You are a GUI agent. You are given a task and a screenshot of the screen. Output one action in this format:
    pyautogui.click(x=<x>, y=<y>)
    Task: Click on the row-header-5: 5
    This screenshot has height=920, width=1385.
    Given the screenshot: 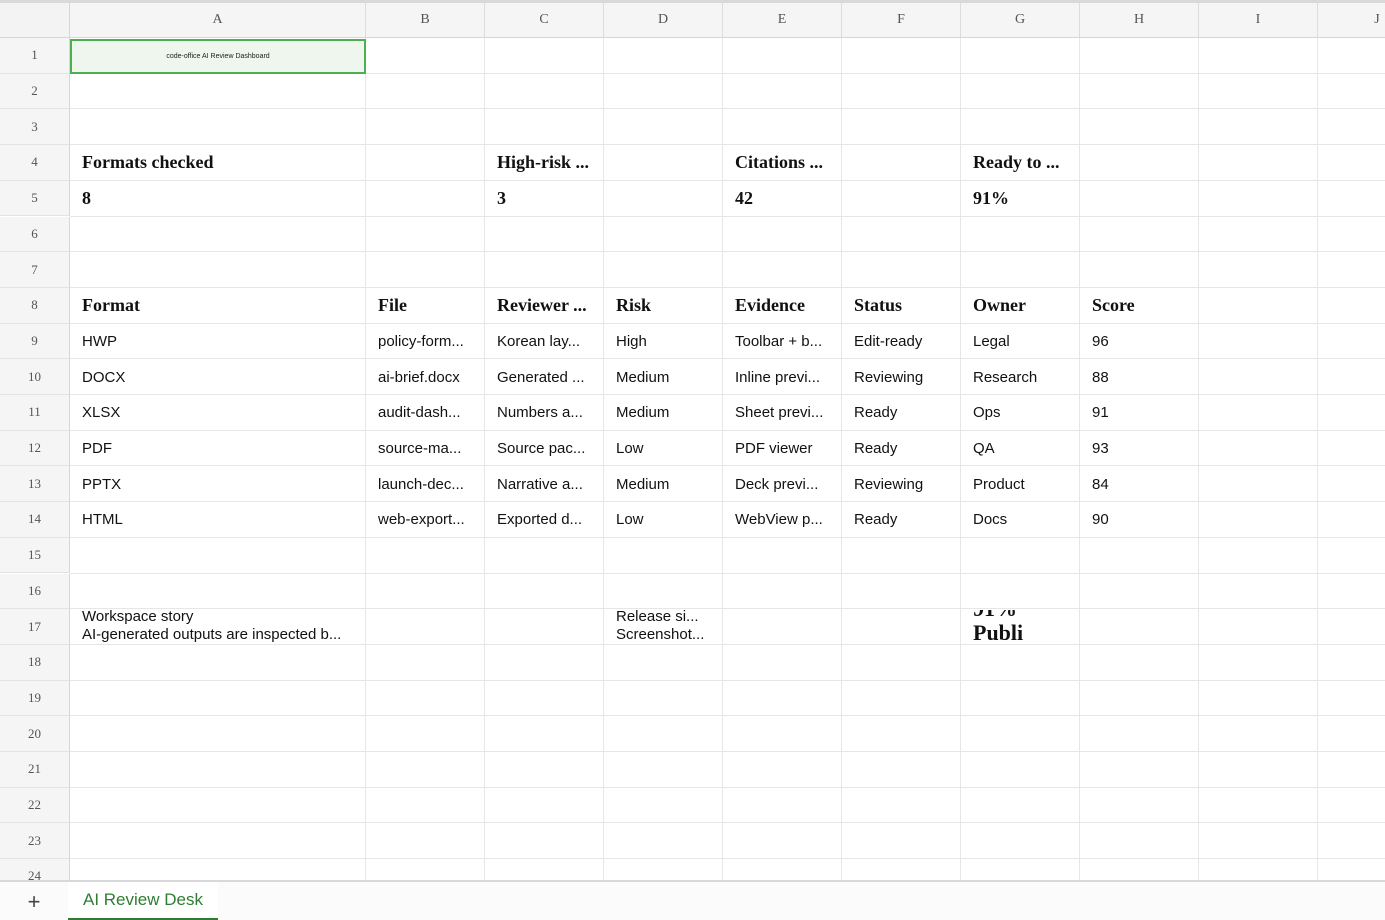 What is the action you would take?
    pyautogui.click(x=35, y=198)
    